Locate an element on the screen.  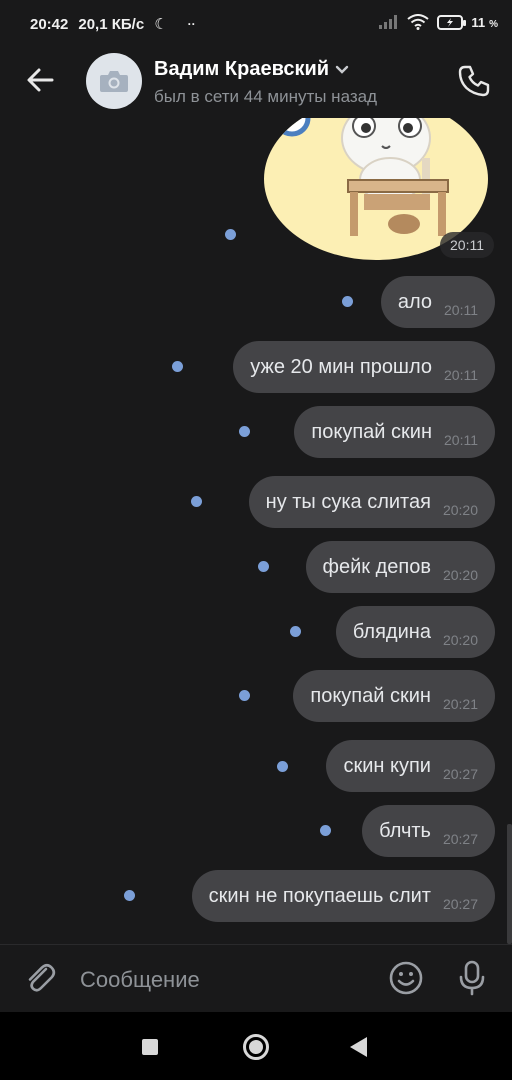
last-seen-status: был в сети 44 минуты назад is located at coordinates (266, 96).